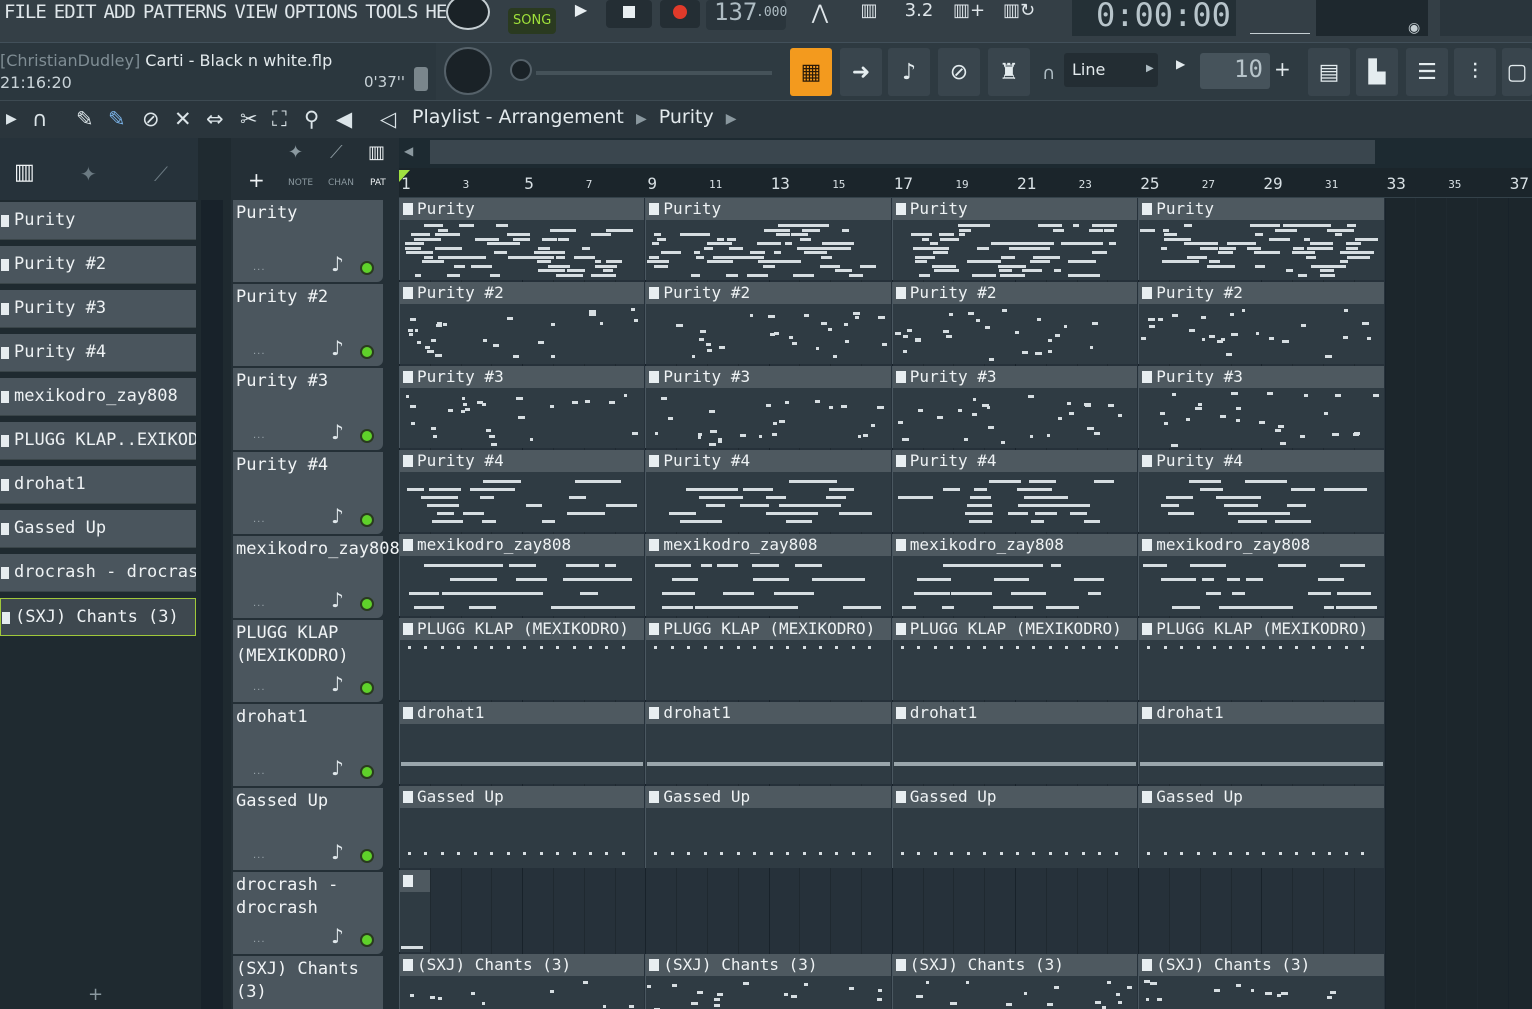  Describe the element at coordinates (256, 180) in the screenshot. I see `add-track-button: +` at that location.